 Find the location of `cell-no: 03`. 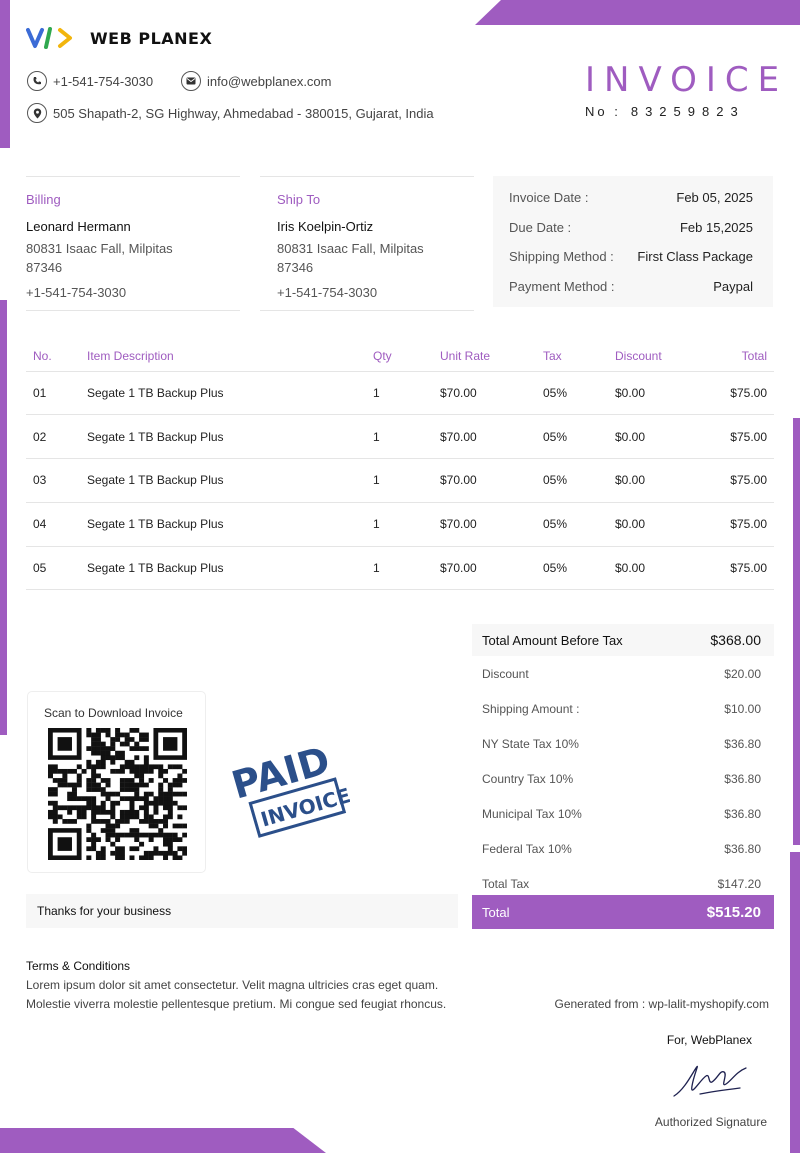

cell-no: 03 is located at coordinates (53, 480).